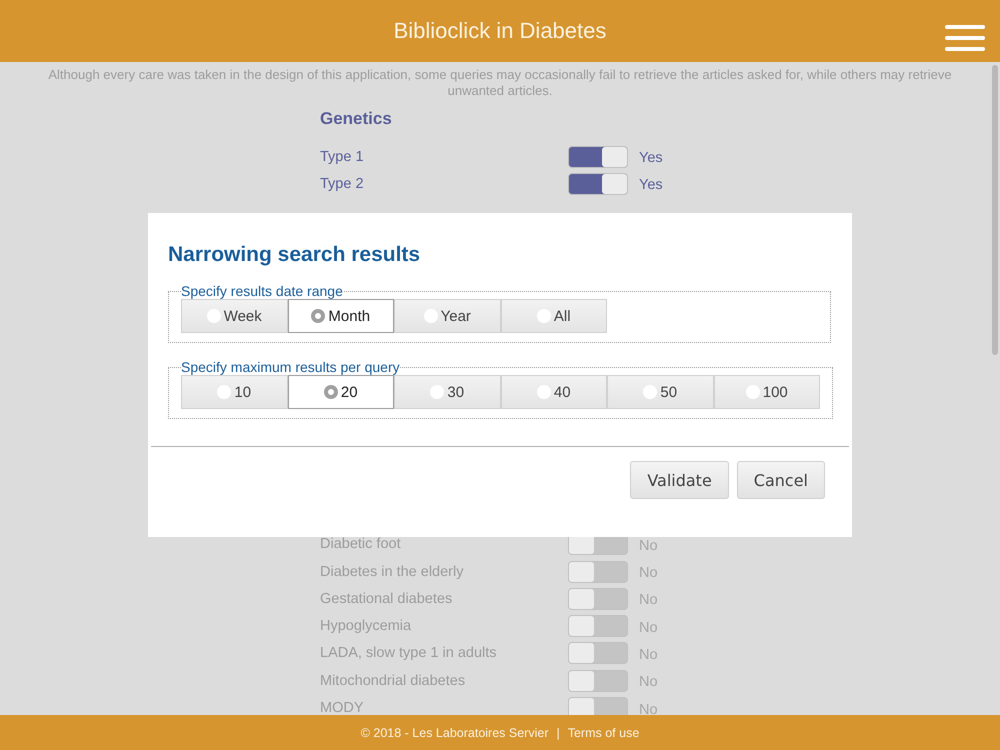 Image resolution: width=1000 pixels, height=750 pixels. I want to click on section-heading: Genetics, so click(356, 119).